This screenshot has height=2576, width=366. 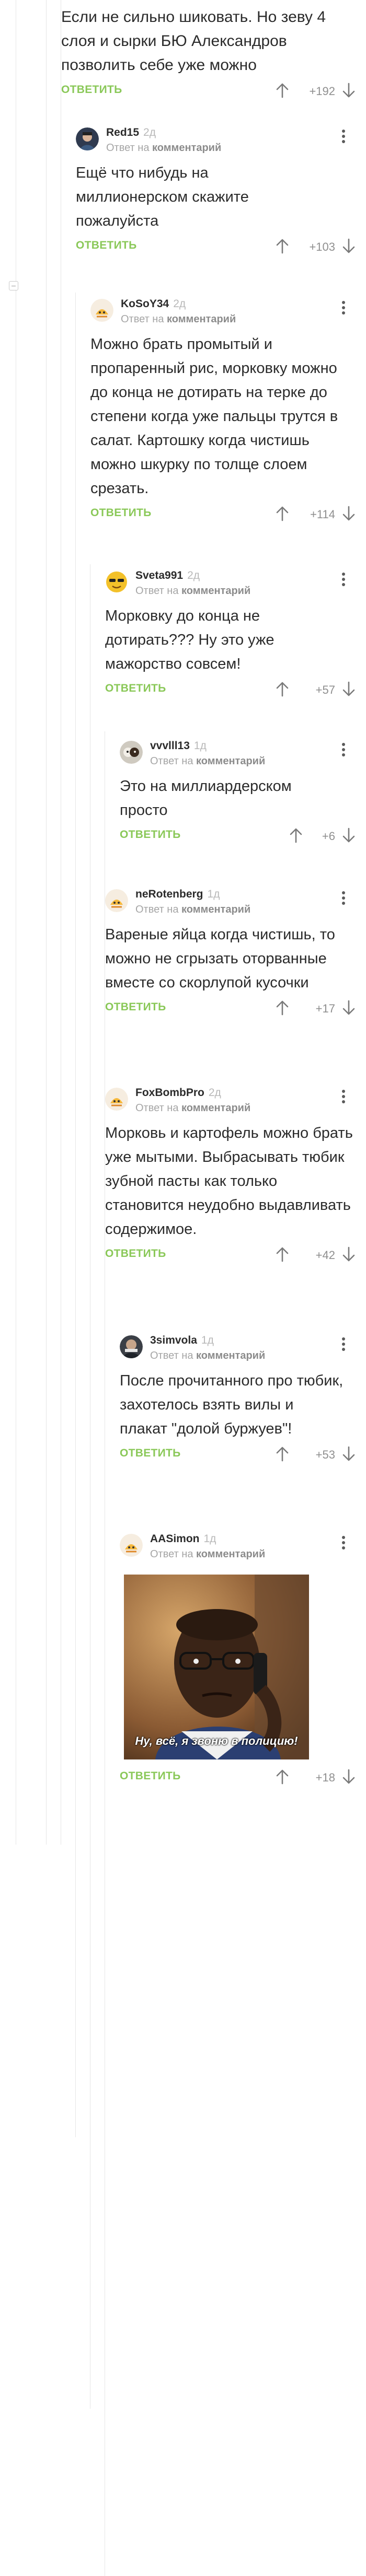 What do you see at coordinates (325, 1255) in the screenshot?
I see `rating-count: +42` at bounding box center [325, 1255].